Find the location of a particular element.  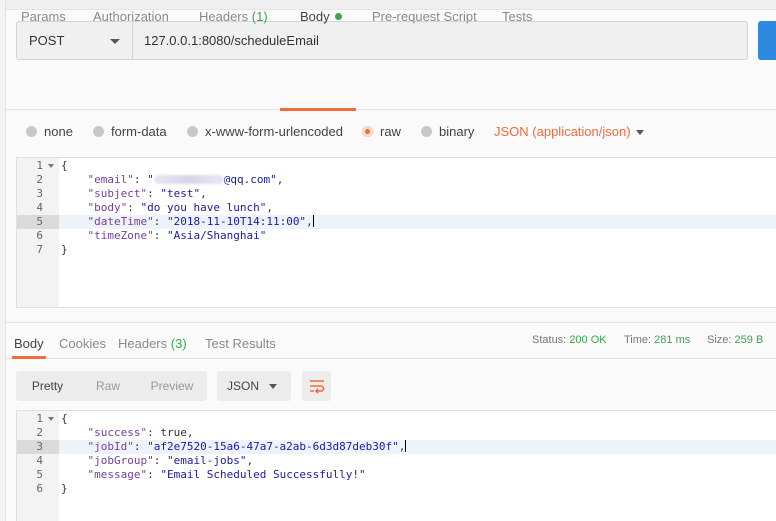

radio-urlencoded-label: x-www-form-urlencoded is located at coordinates (274, 131).